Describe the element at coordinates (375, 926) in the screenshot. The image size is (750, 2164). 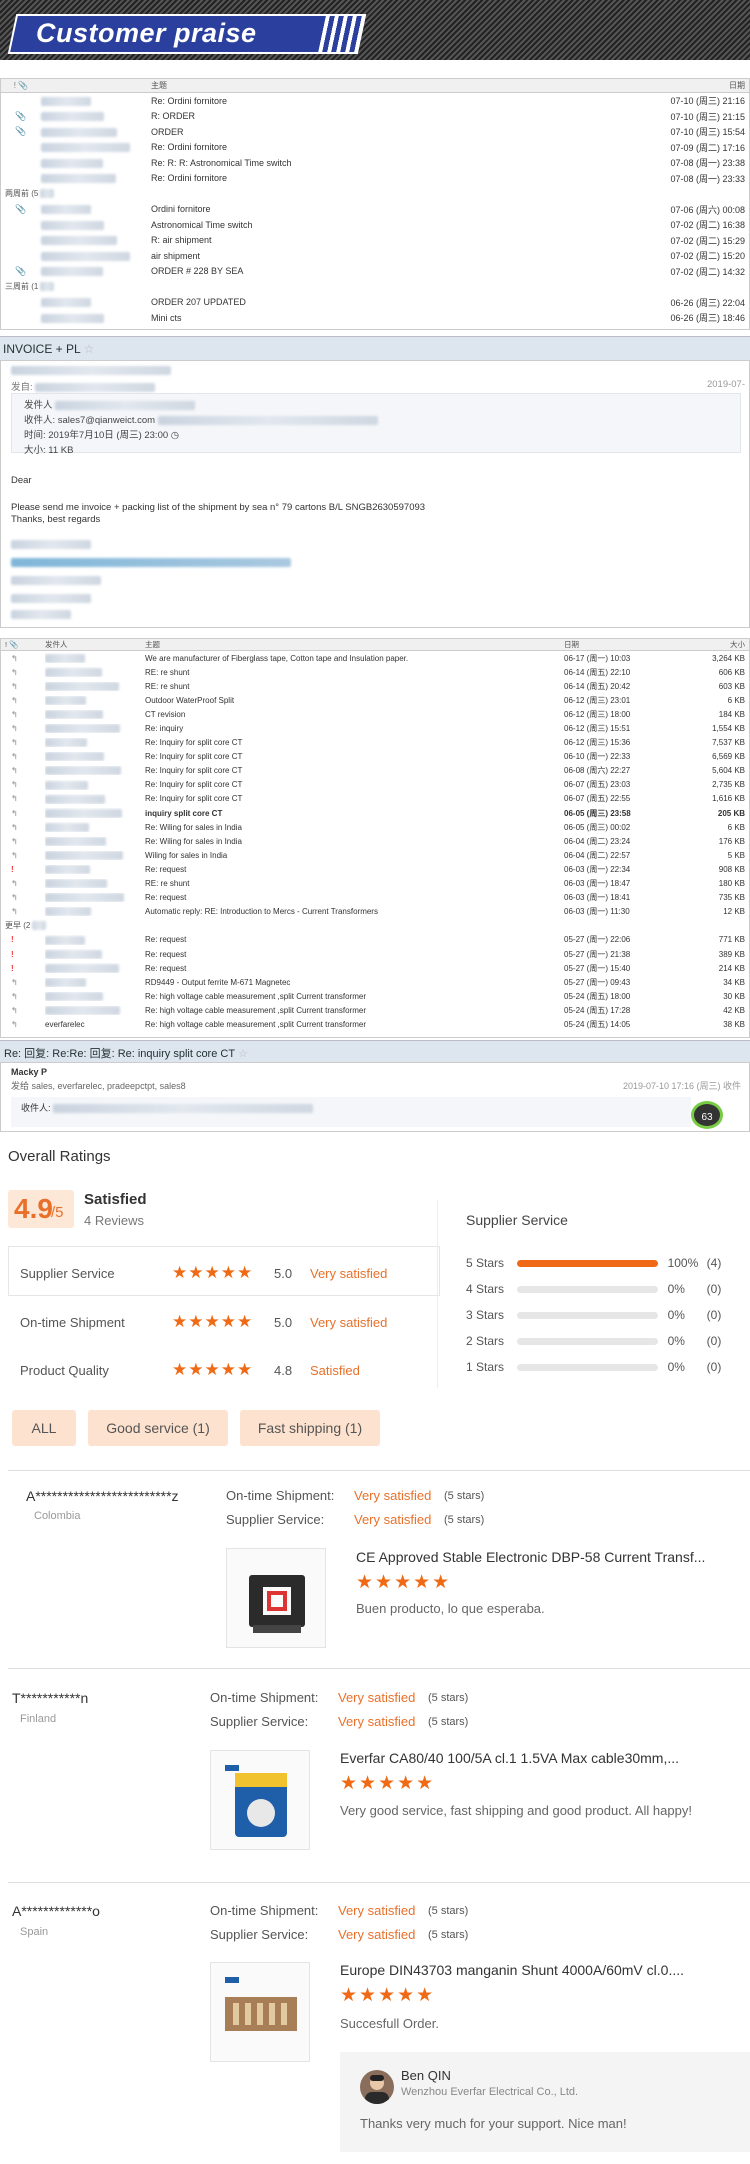
I see `group-header: 更早 (2` at that location.